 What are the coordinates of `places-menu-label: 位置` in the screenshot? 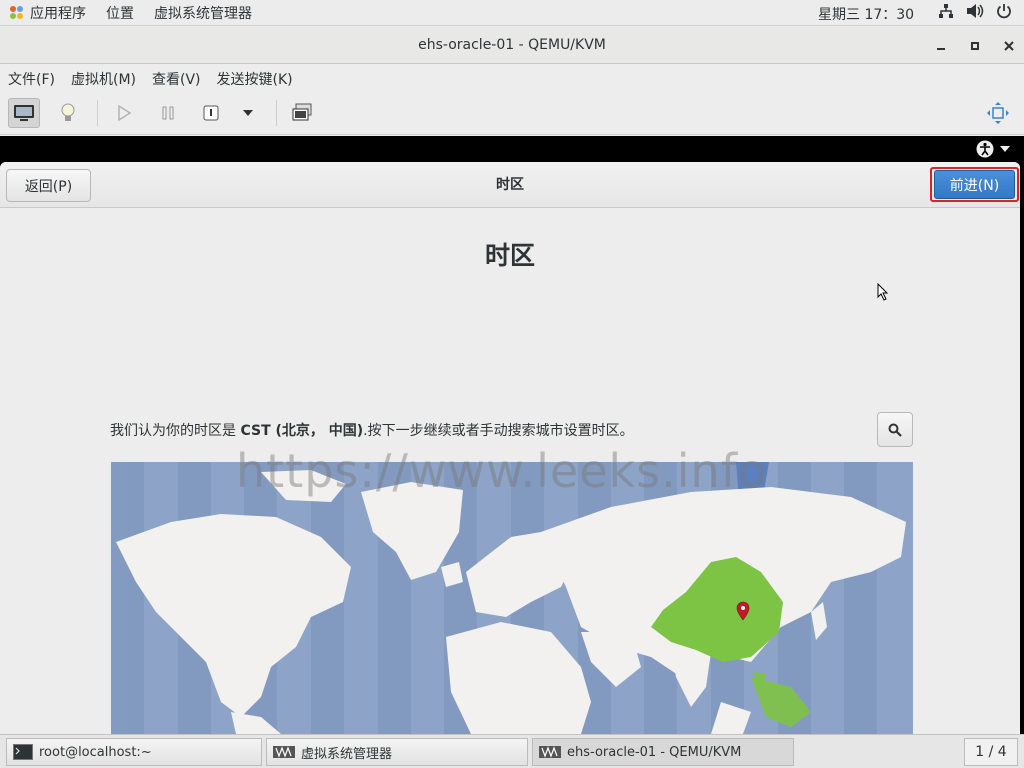 It's located at (120, 13).